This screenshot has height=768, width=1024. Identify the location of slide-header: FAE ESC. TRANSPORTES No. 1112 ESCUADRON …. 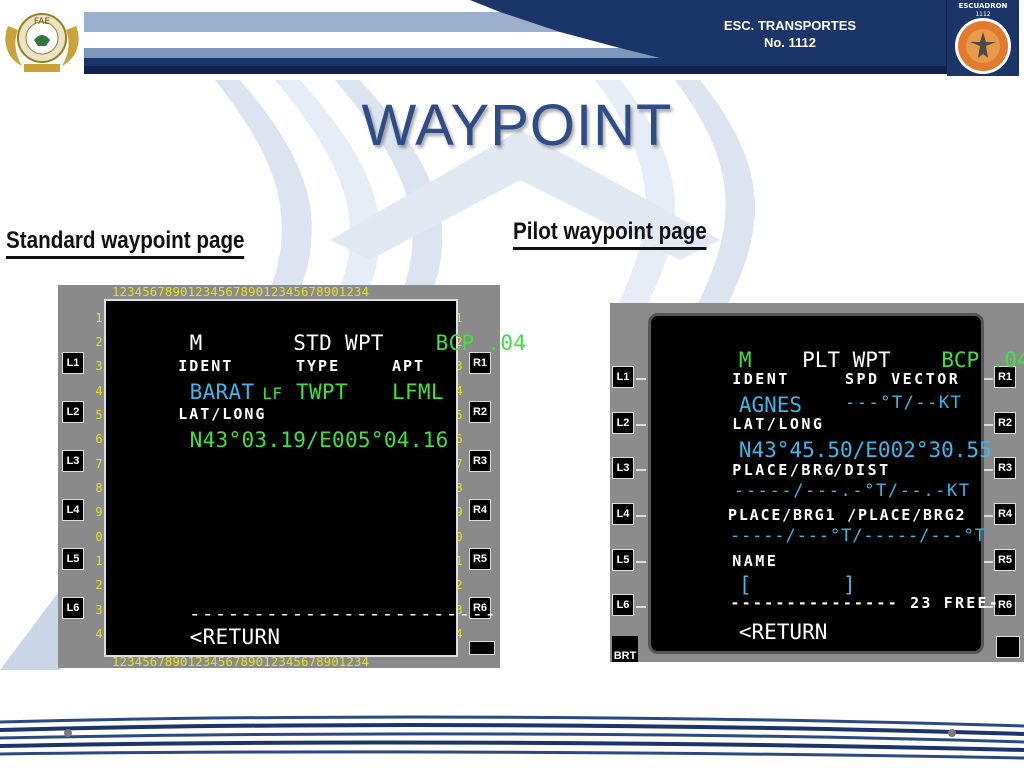
(512, 40).